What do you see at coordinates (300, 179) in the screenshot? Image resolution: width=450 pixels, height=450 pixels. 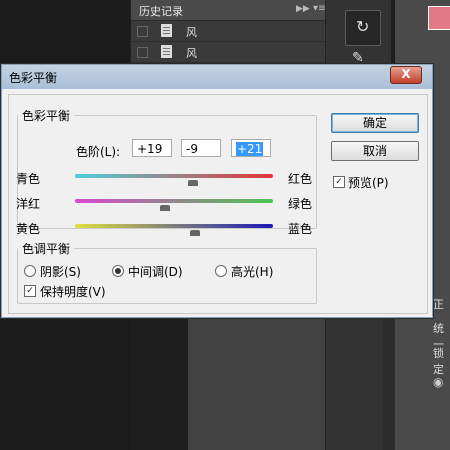 I see `slider-label-red: 红色` at bounding box center [300, 179].